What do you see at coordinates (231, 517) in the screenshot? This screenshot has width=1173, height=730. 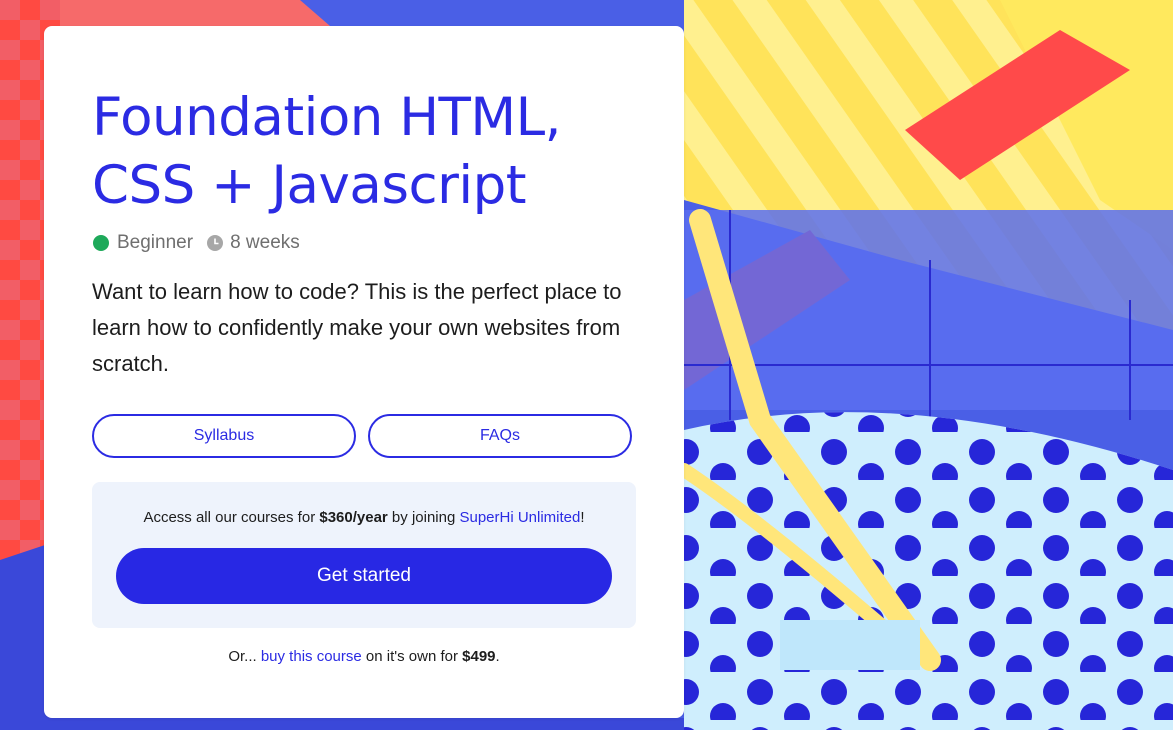 I see `membership-prefix: Access all our courses for` at bounding box center [231, 517].